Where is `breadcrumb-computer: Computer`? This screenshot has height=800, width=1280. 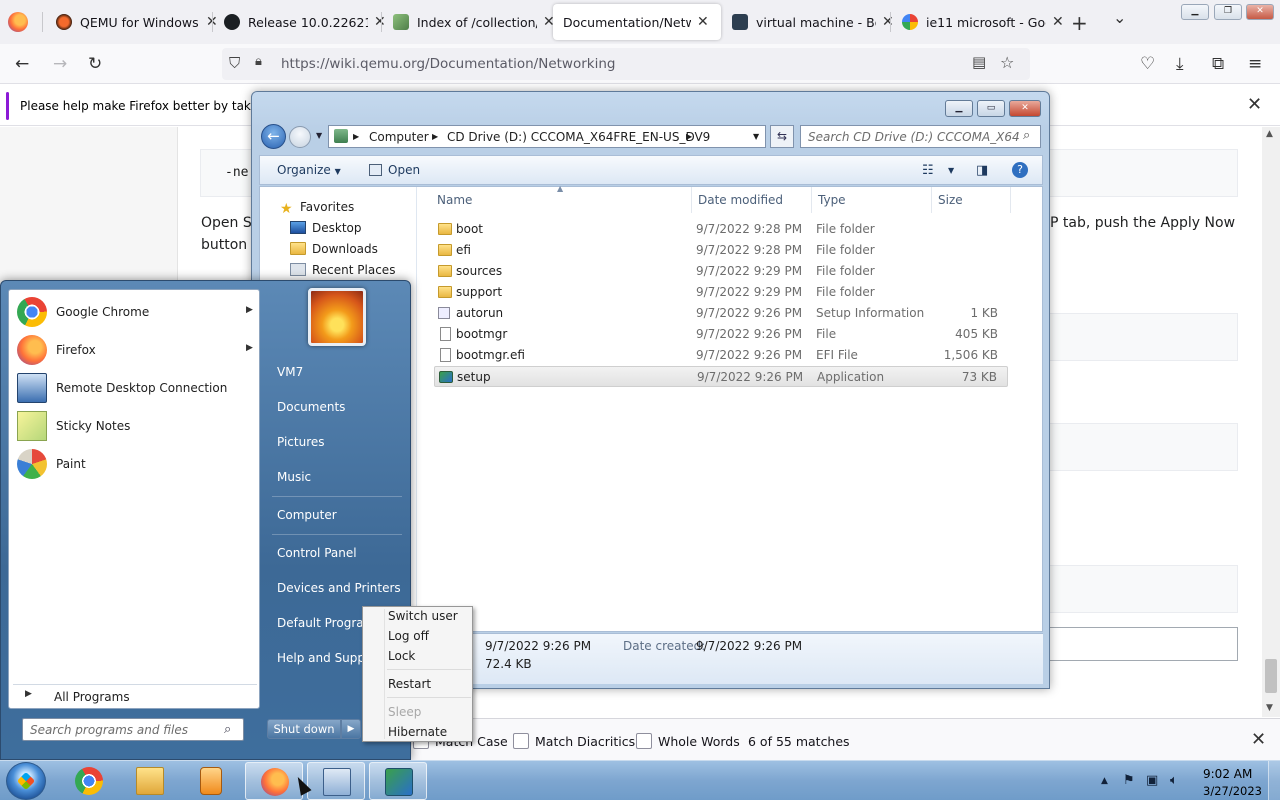 breadcrumb-computer: Computer is located at coordinates (399, 137).